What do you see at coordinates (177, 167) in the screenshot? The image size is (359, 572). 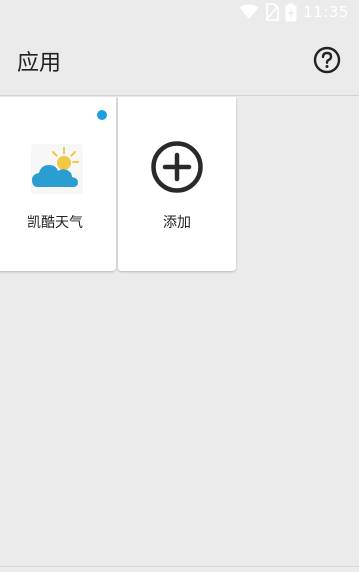 I see `add-circle-icon` at bounding box center [177, 167].